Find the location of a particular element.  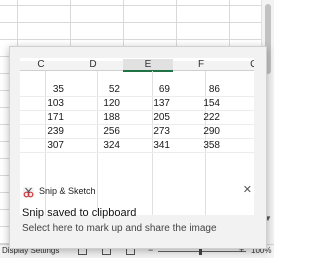

preview-cell: 358 is located at coordinates (211, 145).